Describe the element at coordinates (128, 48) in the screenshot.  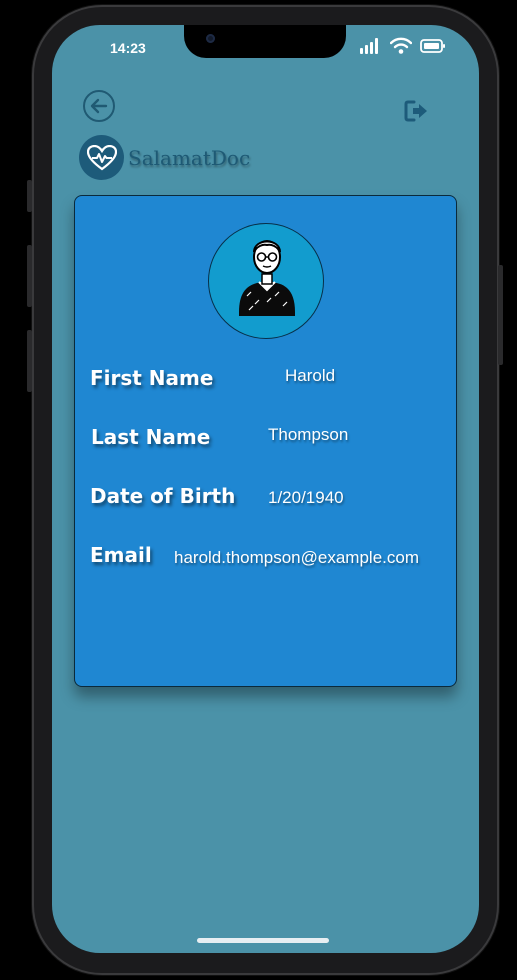
I see `status-time: 14:23` at that location.